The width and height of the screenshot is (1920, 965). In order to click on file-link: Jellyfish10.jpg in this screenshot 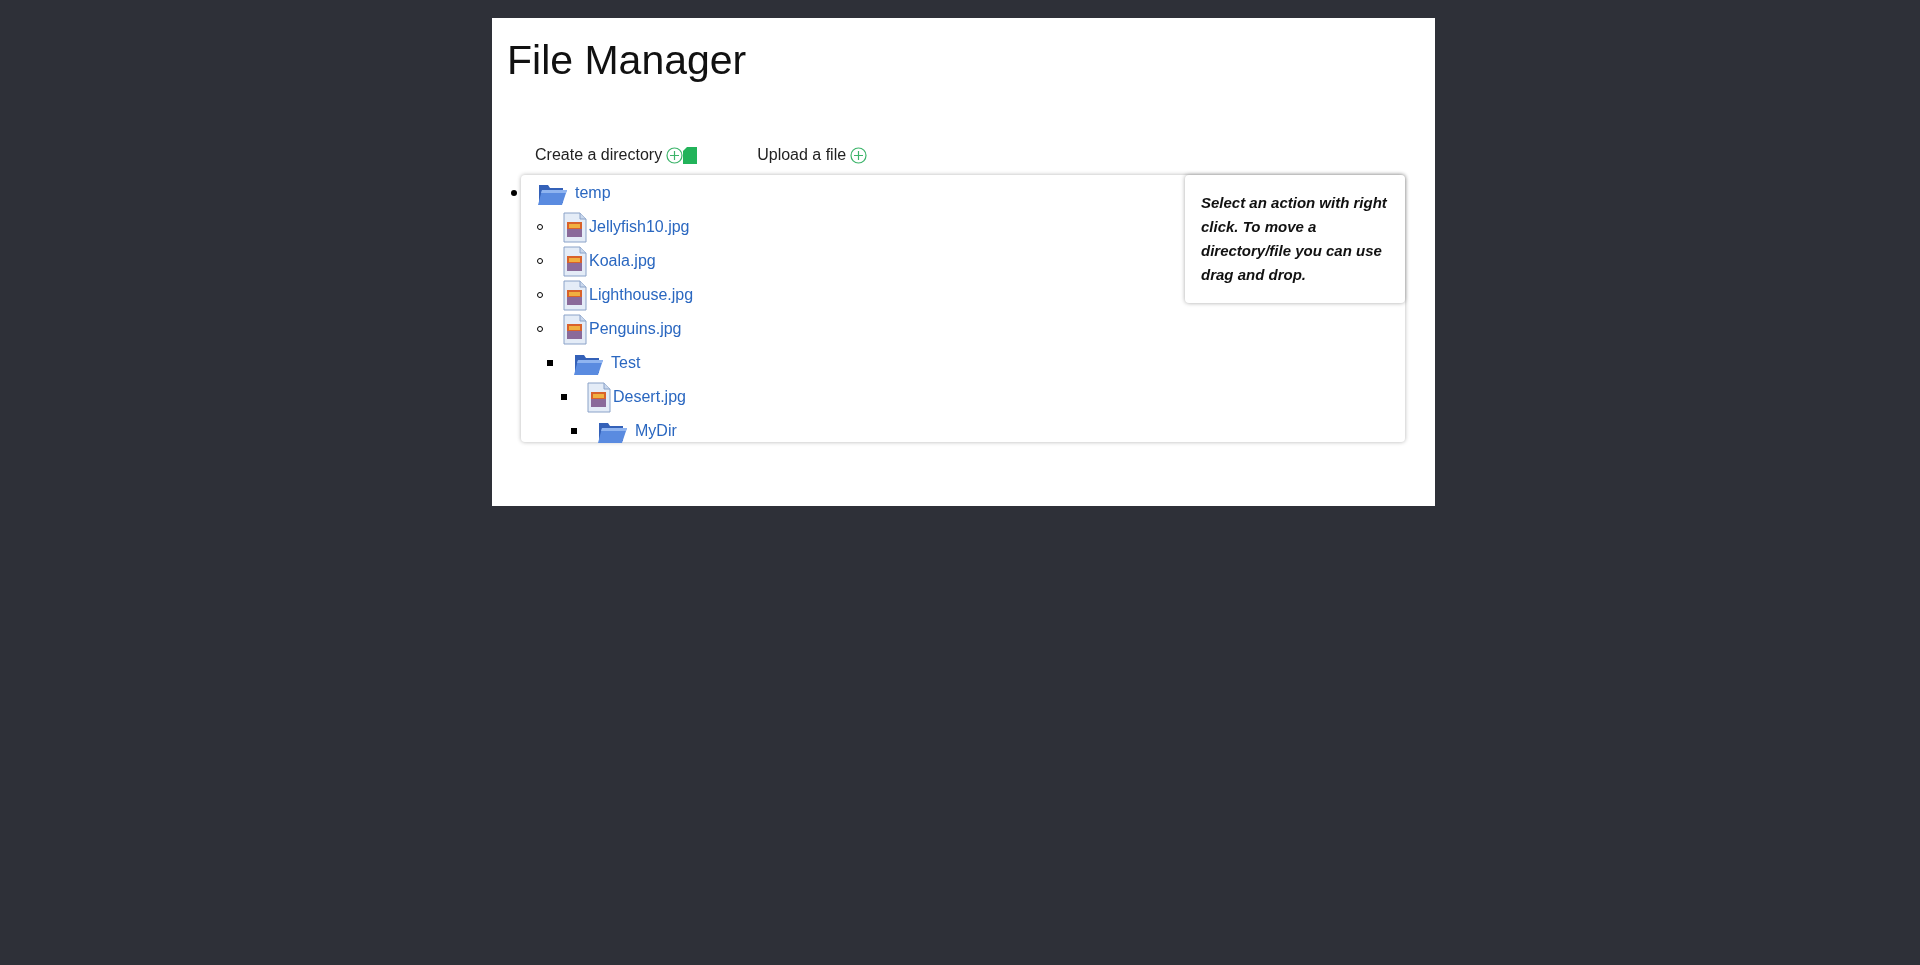, I will do `click(639, 227)`.